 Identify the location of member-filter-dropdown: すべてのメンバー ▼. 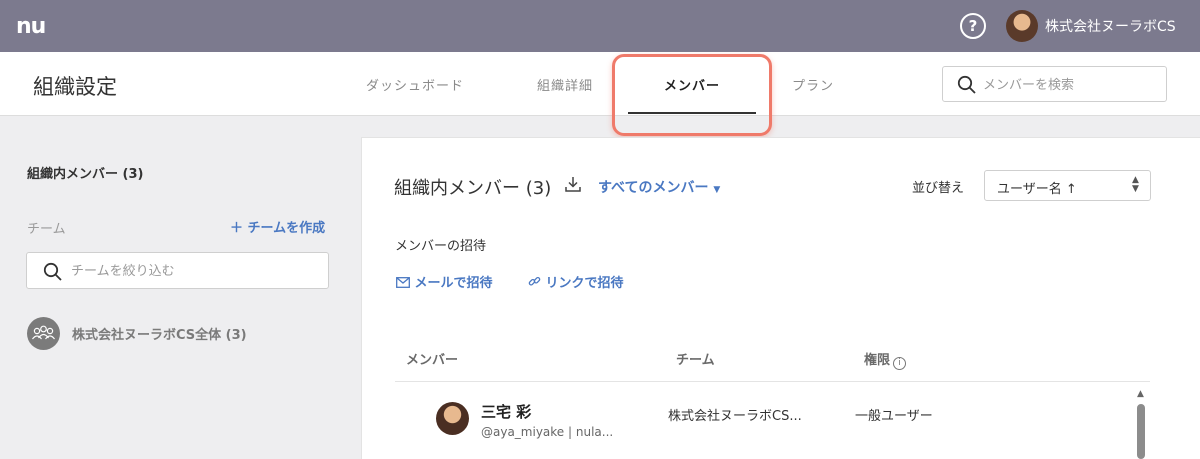
(659, 187).